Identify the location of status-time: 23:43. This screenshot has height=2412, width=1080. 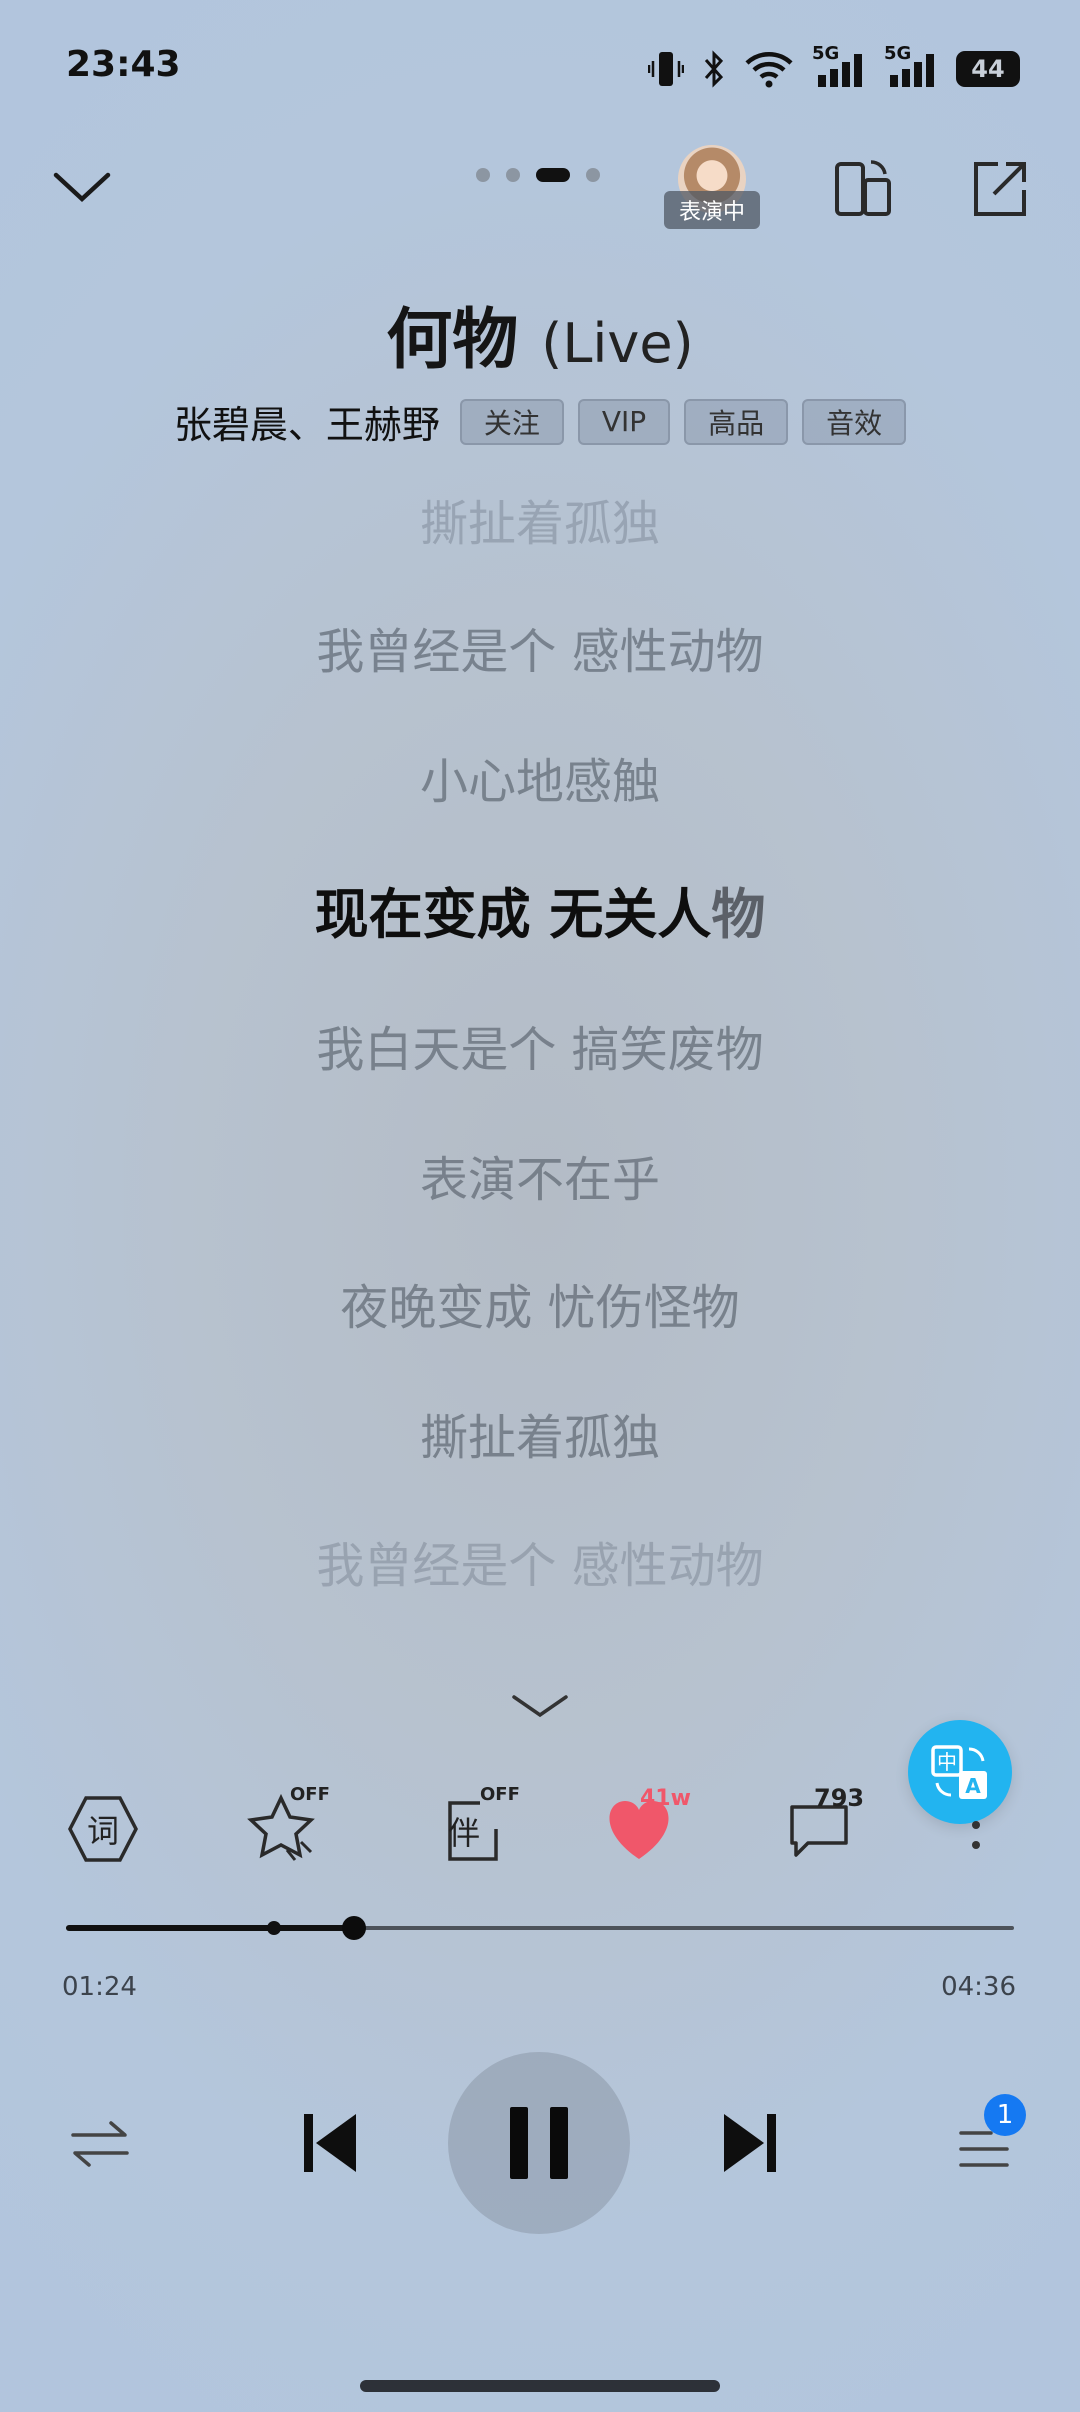
(123, 64).